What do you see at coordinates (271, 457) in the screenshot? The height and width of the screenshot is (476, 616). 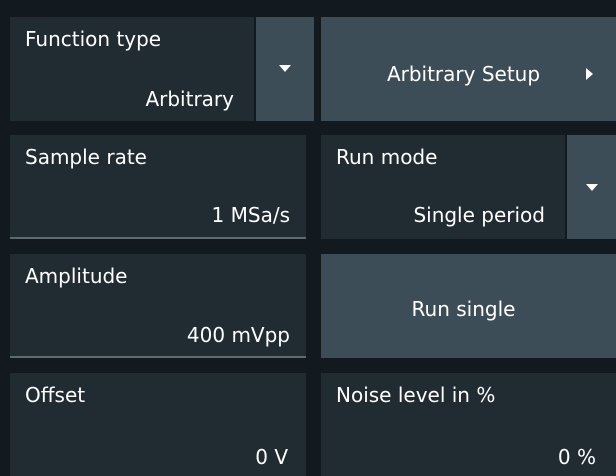 I see `offset-value: 0 V` at bounding box center [271, 457].